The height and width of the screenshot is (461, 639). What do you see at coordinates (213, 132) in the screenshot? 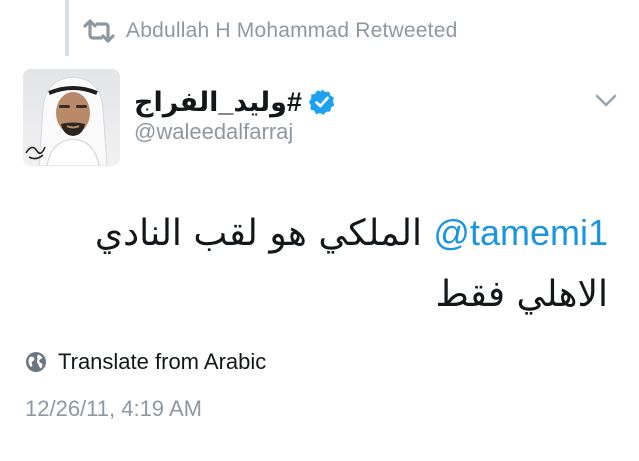
I see `author-handle: @waleedalfarraj` at bounding box center [213, 132].